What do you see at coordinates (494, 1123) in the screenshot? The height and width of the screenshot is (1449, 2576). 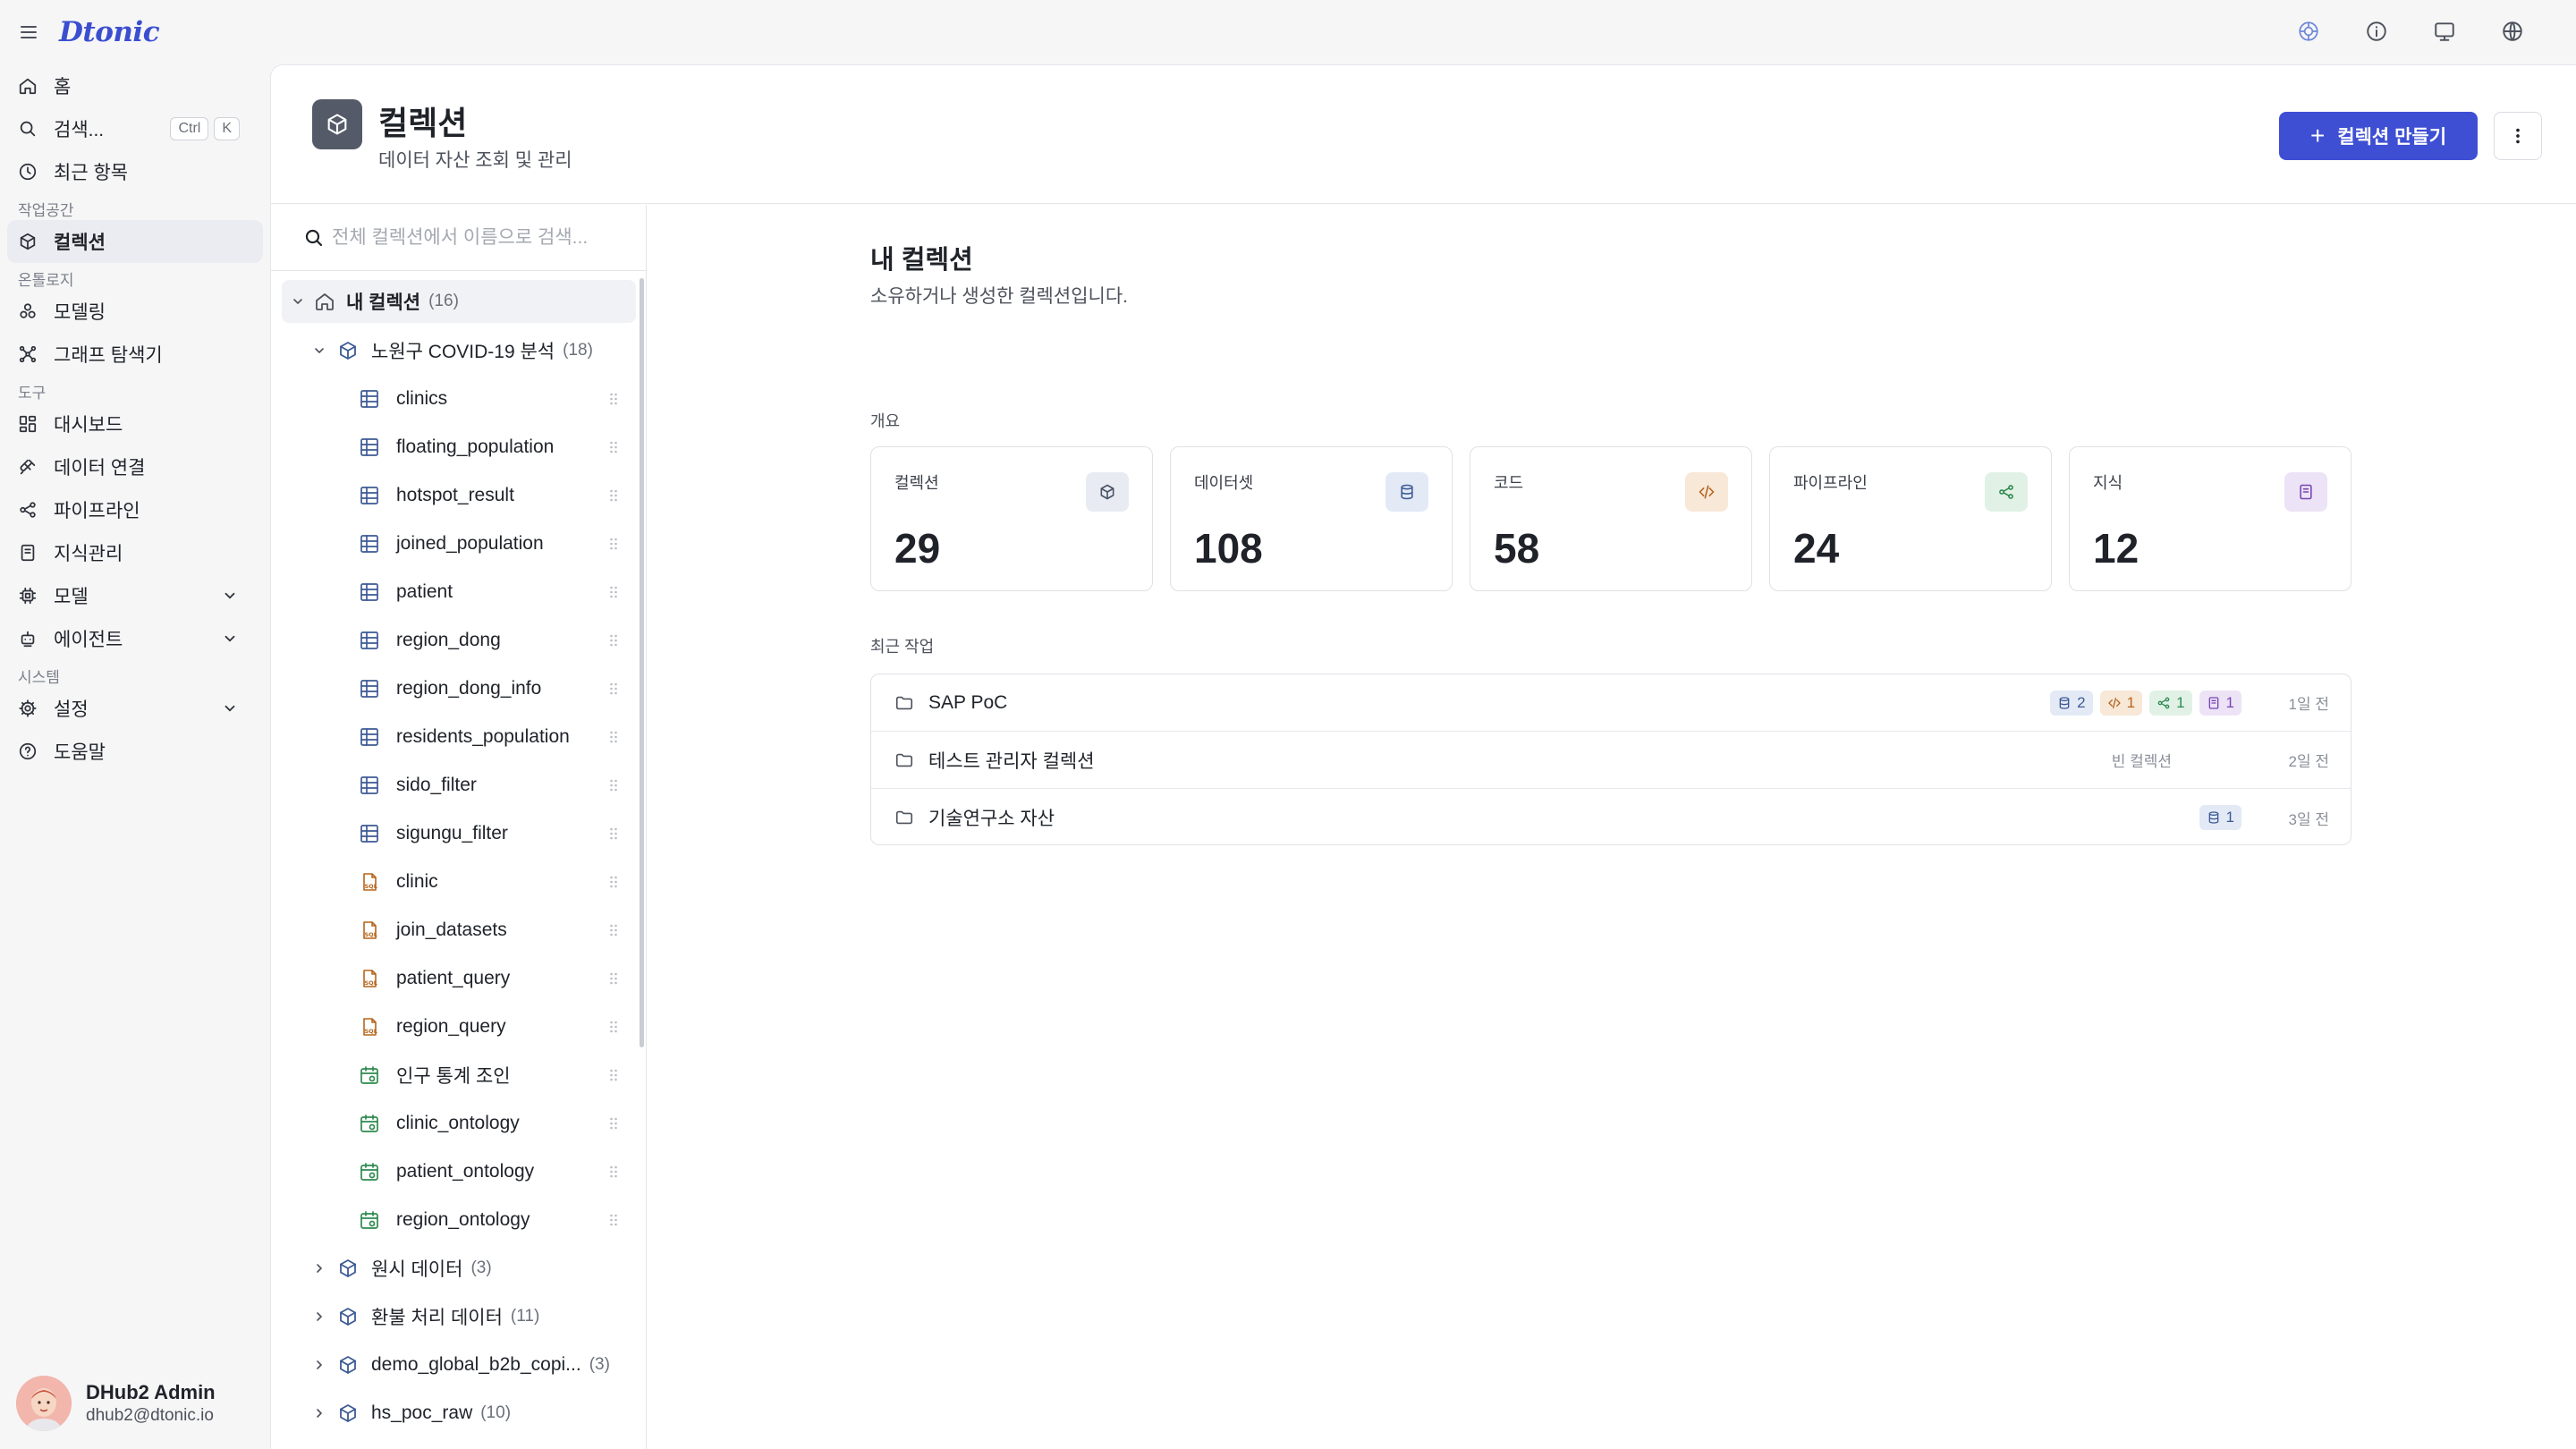 I see `tree-item: clinic_ontology` at bounding box center [494, 1123].